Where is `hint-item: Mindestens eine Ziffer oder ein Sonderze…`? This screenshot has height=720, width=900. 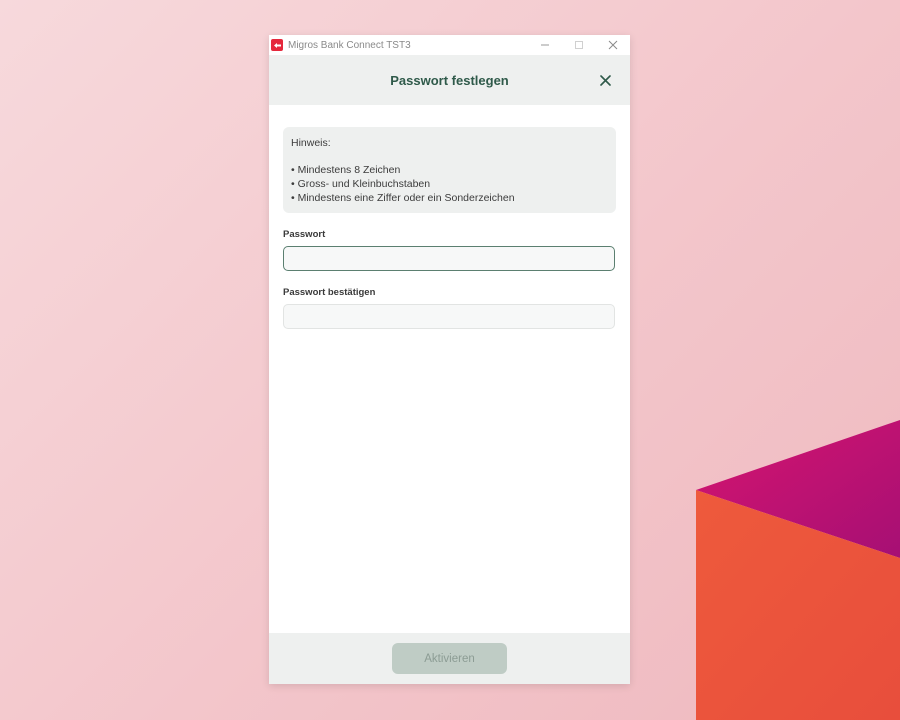 hint-item: Mindestens eine Ziffer oder ein Sonderze… is located at coordinates (449, 198).